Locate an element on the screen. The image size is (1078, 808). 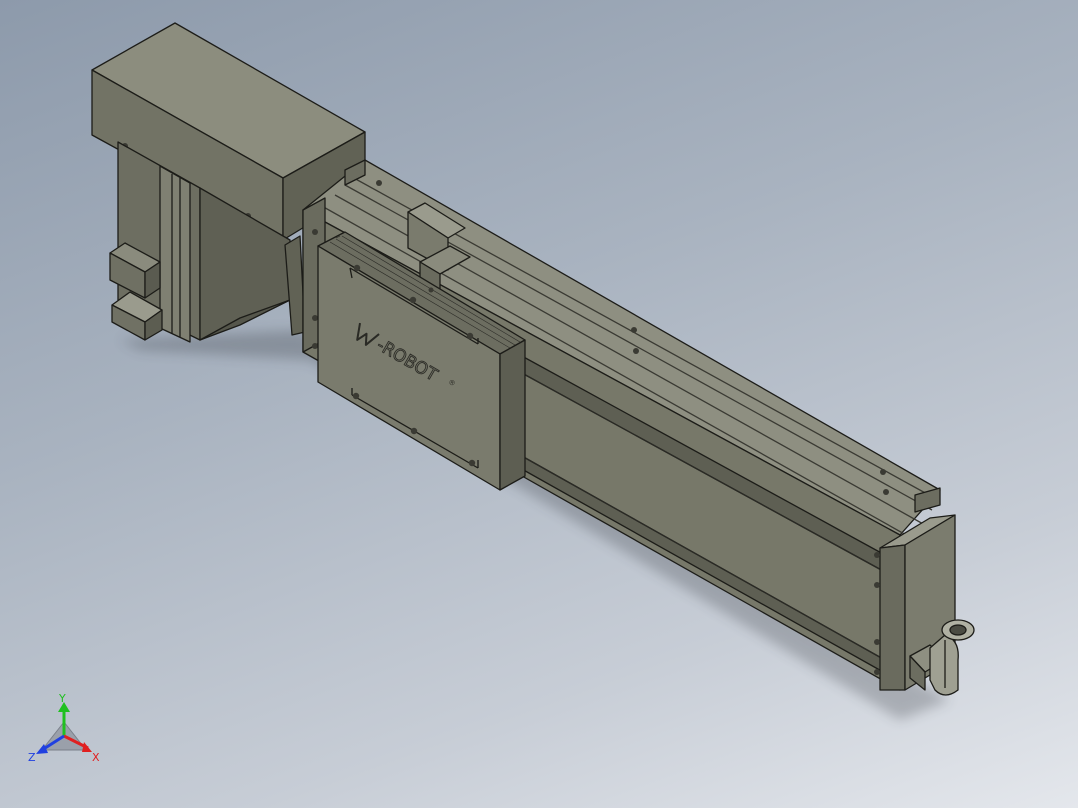
motor-coupling is located at coordinates (295, 285).